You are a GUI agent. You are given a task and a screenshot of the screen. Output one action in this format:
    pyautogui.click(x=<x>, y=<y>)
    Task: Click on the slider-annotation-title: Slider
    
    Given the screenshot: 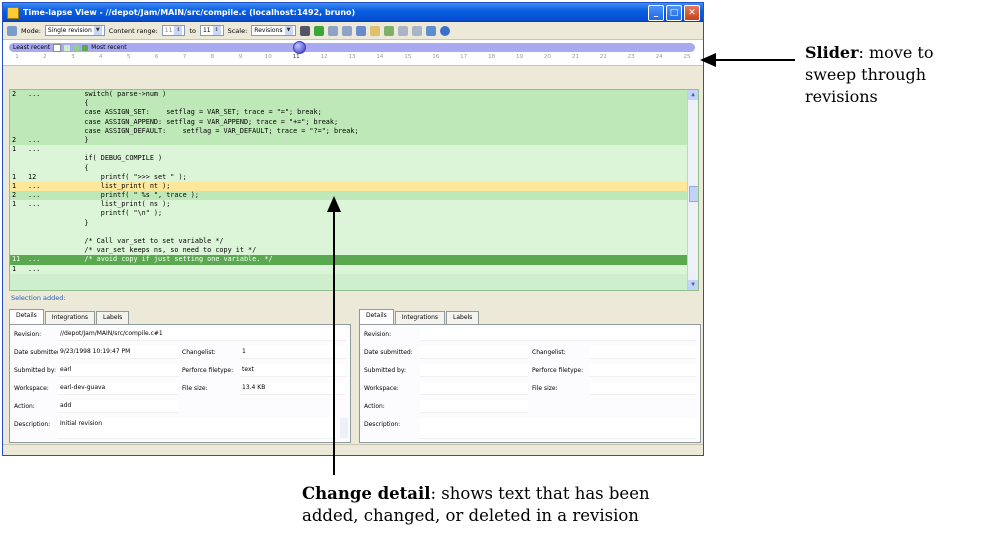 What is the action you would take?
    pyautogui.click(x=832, y=52)
    